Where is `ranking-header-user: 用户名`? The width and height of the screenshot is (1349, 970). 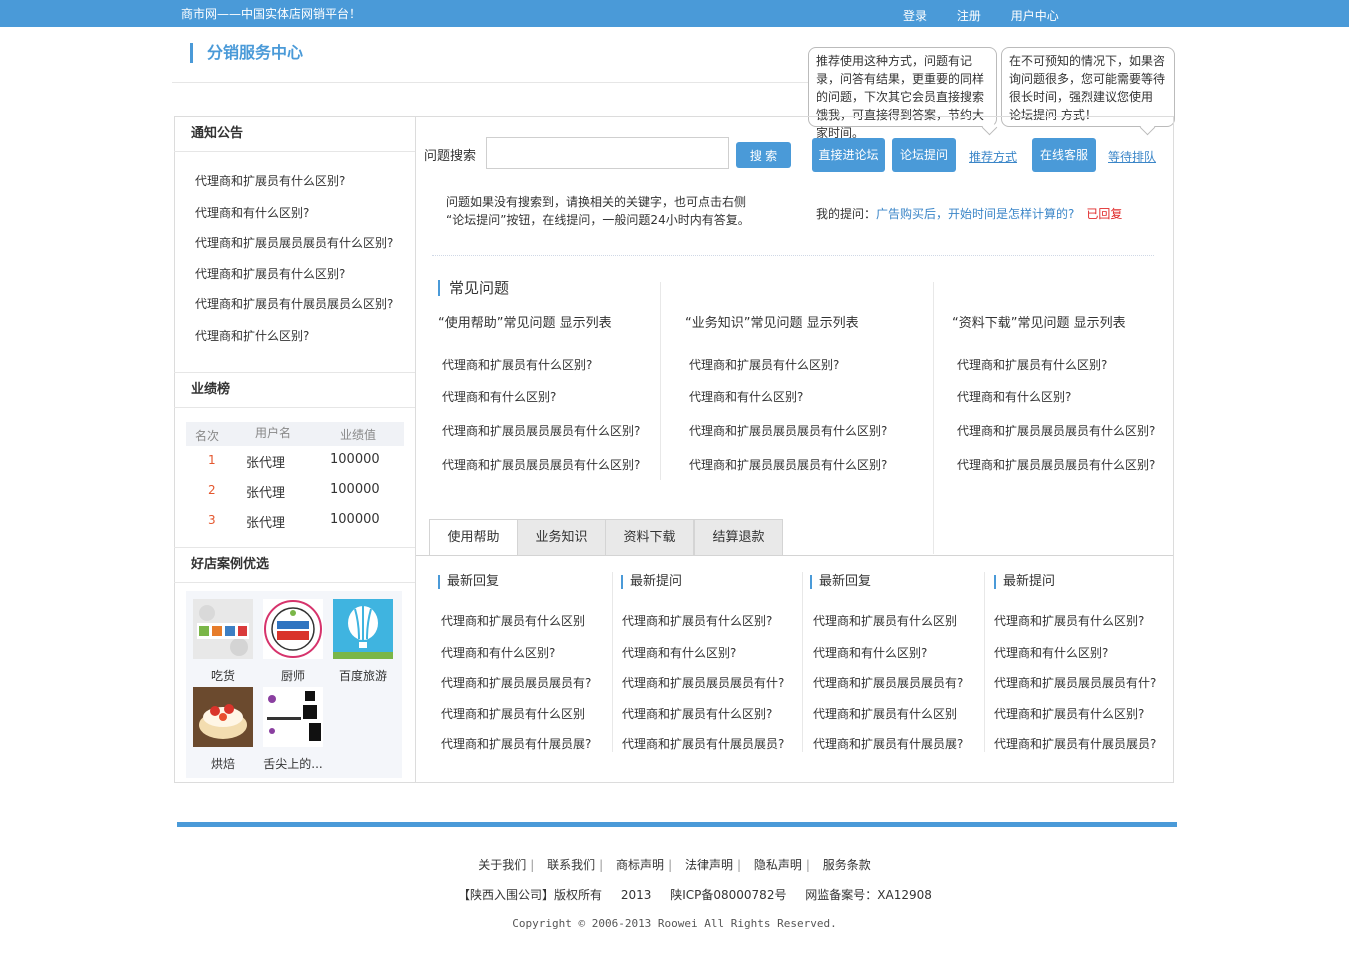 ranking-header-user: 用户名 is located at coordinates (273, 433).